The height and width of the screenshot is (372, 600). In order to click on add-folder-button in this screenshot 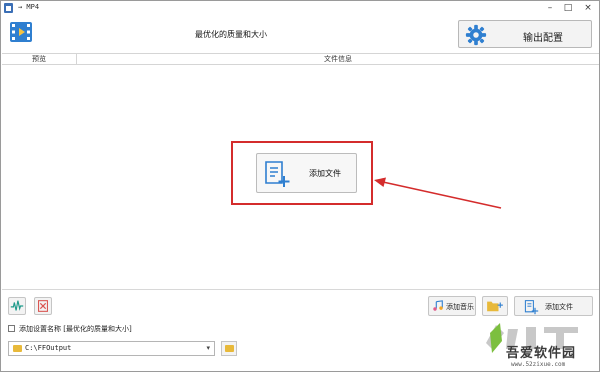, I will do `click(495, 306)`.